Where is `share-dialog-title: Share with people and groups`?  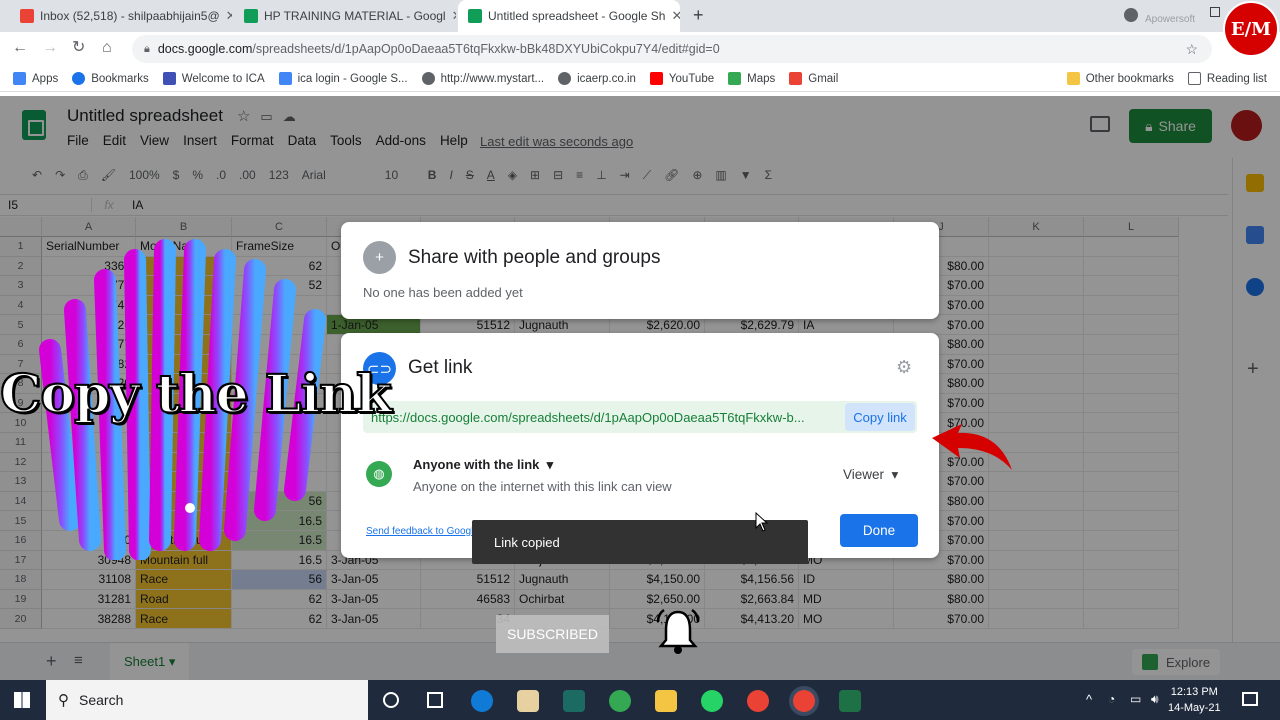 share-dialog-title: Share with people and groups is located at coordinates (534, 257).